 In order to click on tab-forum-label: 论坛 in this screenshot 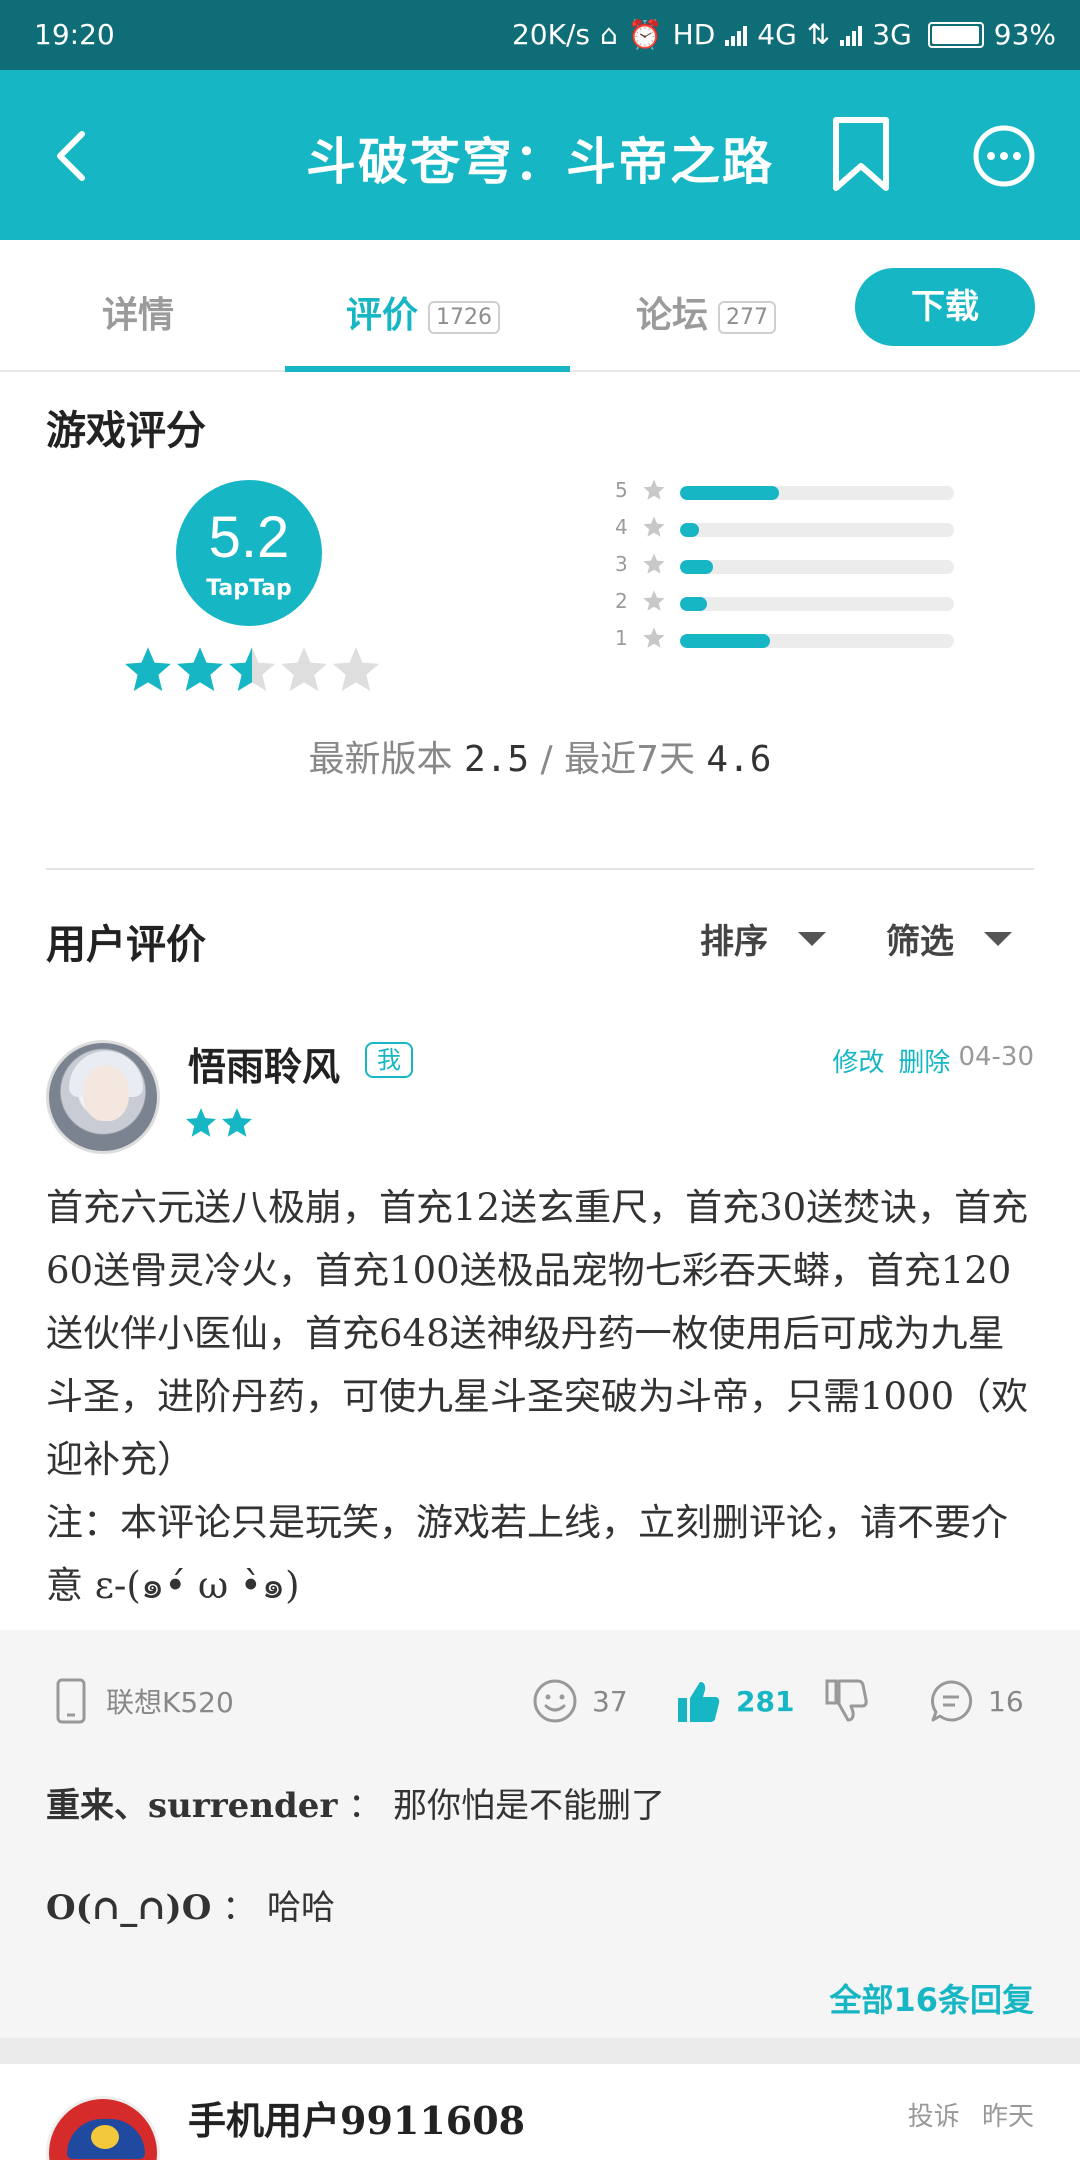, I will do `click(672, 315)`.